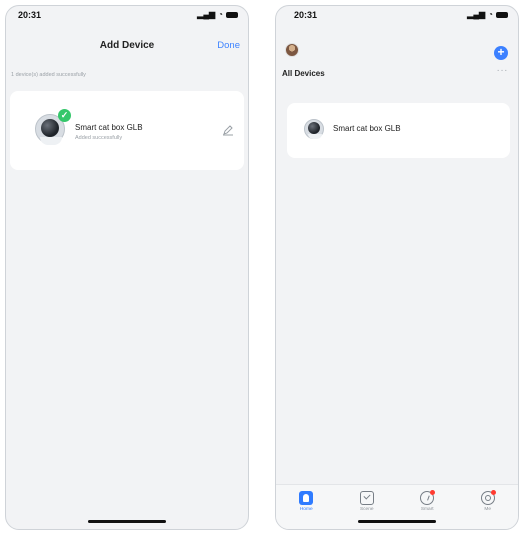  Describe the element at coordinates (228, 130) in the screenshot. I see `edit-icon` at that location.